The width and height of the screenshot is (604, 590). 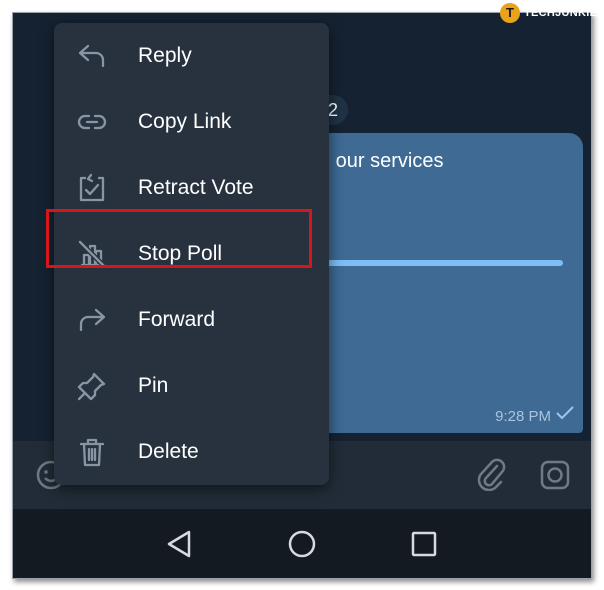 I want to click on menu-item-forward: Forward, so click(x=191, y=320).